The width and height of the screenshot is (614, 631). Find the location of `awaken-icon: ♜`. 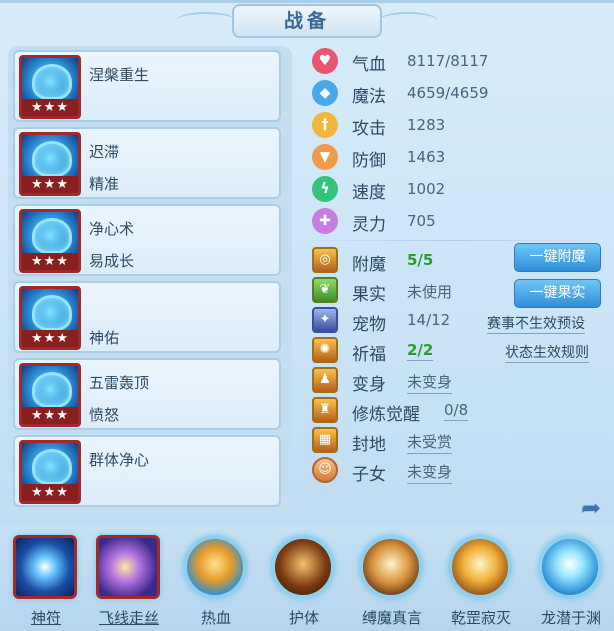

awaken-icon: ♜ is located at coordinates (325, 410).